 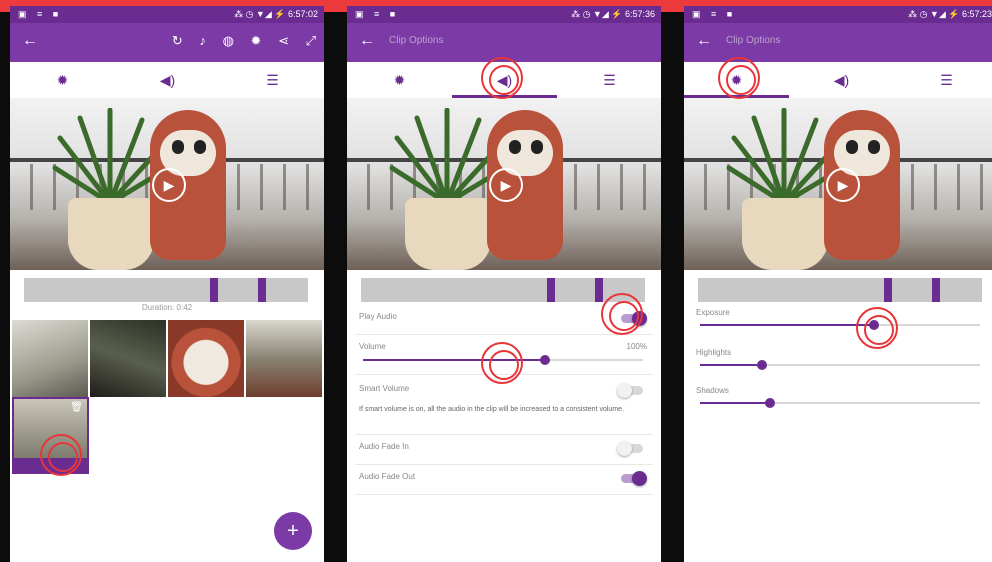 What do you see at coordinates (384, 388) in the screenshot?
I see `smart-volume-label: Smart Volume` at bounding box center [384, 388].